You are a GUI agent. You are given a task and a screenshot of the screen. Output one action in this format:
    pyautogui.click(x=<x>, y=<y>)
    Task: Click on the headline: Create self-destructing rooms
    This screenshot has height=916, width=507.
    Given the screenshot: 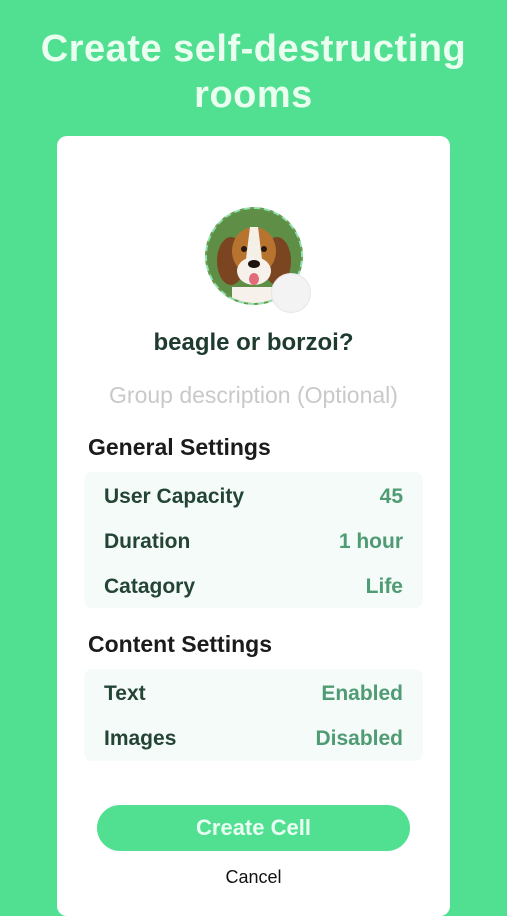 What is the action you would take?
    pyautogui.click(x=253, y=72)
    